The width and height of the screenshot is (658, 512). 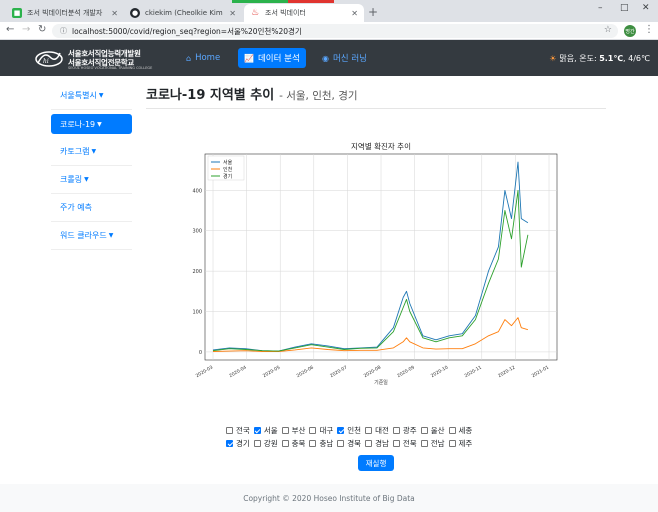 I want to click on x-tick-label: 2020-09, so click(x=405, y=371).